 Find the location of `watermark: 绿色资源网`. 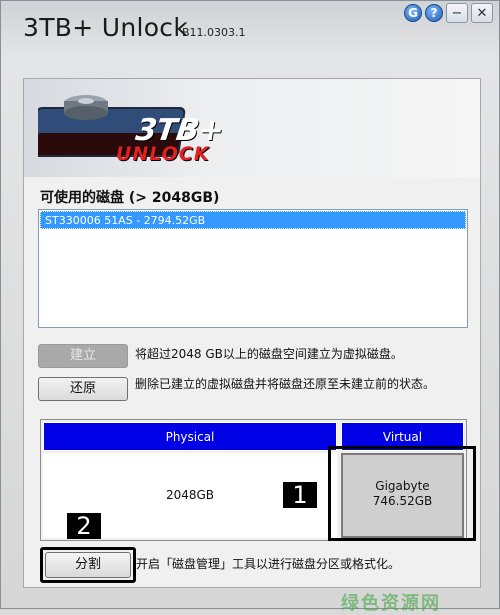

watermark: 绿色资源网 is located at coordinates (391, 603).